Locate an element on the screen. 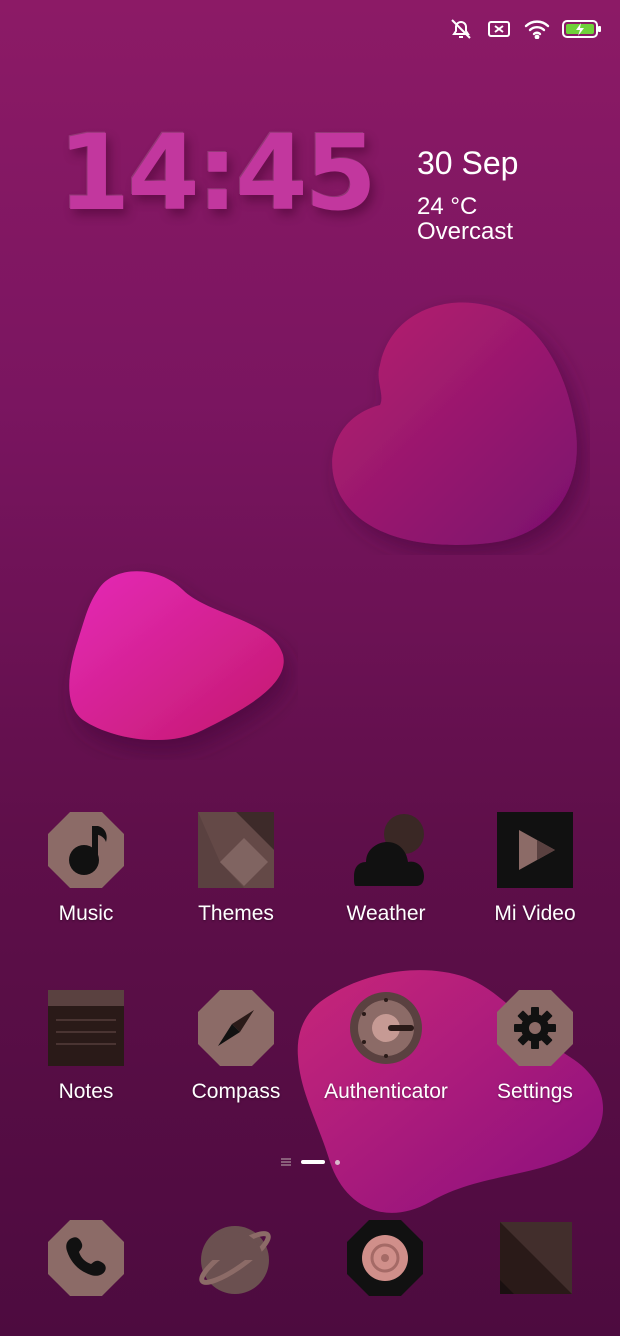 The width and height of the screenshot is (620, 1336). app-authenticator: Authenticator is located at coordinates (386, 1047).